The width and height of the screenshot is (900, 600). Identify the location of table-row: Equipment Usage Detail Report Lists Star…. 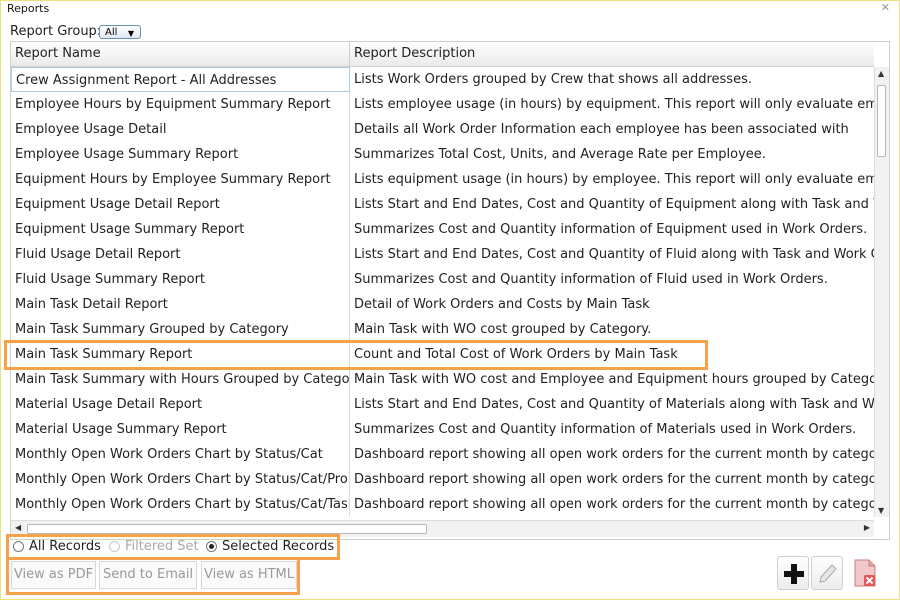
(442, 204).